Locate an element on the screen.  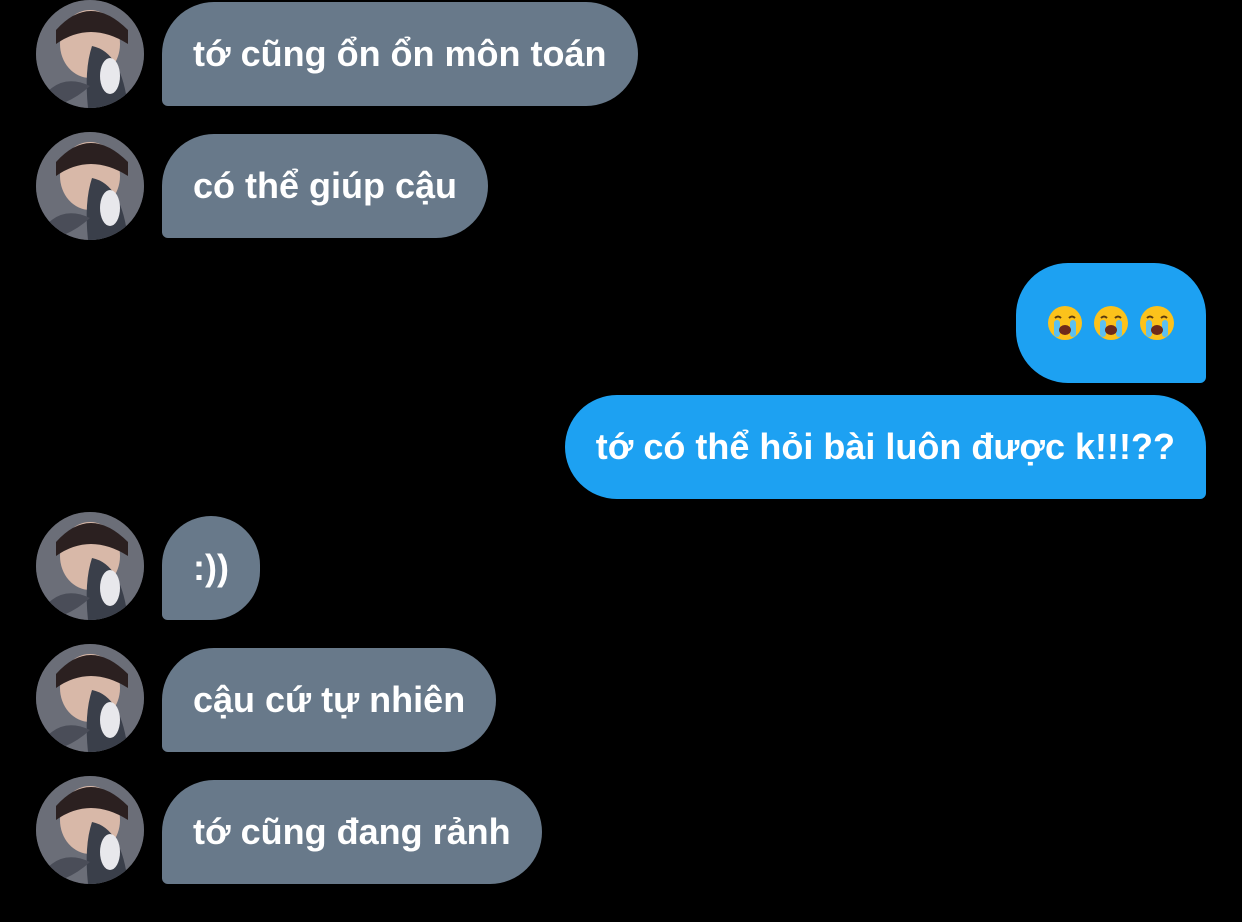
message-row: tớ cũng ổn ổn môn toán is located at coordinates (621, 55).